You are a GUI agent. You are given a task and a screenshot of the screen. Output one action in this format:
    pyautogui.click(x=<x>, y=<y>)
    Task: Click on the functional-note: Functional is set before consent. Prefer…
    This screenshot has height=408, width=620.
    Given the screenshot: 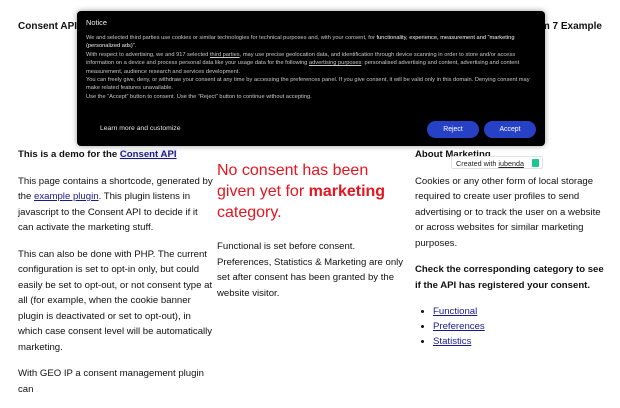 What is the action you would take?
    pyautogui.click(x=310, y=270)
    